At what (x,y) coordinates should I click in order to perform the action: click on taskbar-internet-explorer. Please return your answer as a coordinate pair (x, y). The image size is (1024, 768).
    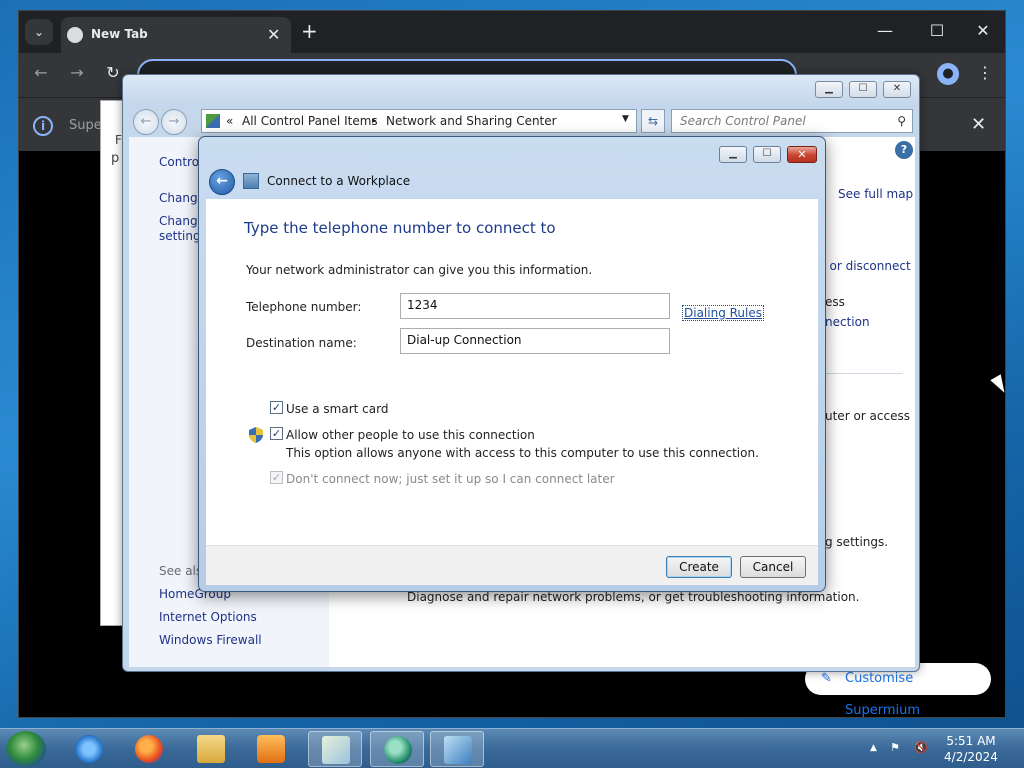
    Looking at the image, I should click on (89, 749).